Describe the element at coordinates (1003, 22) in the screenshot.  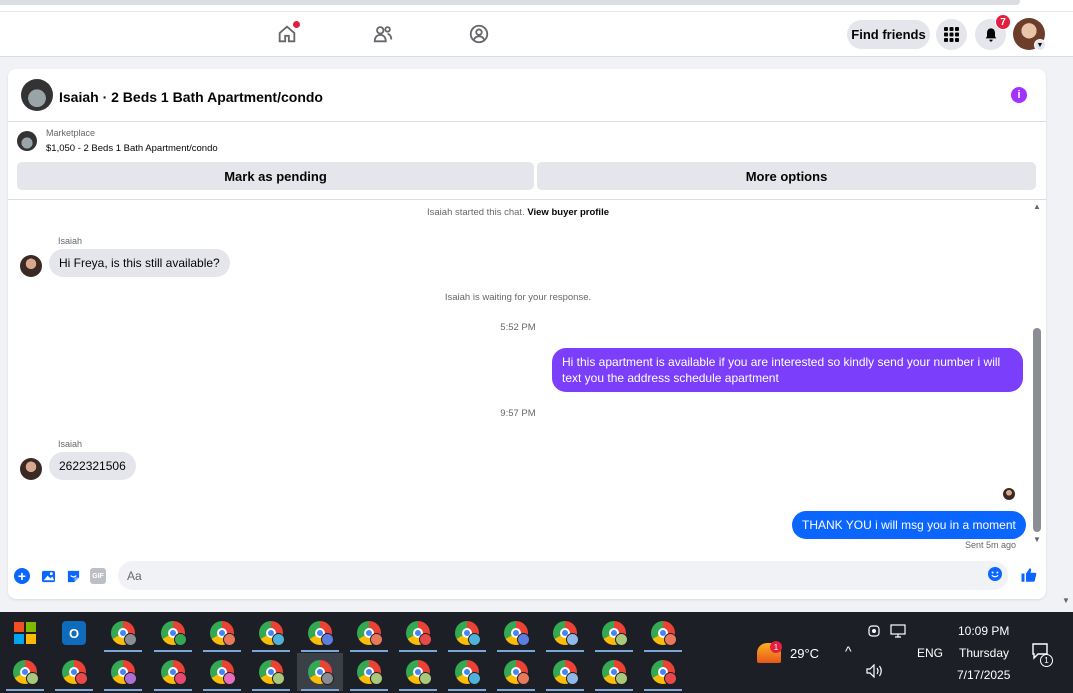
I see `notification-count-badge: 7` at that location.